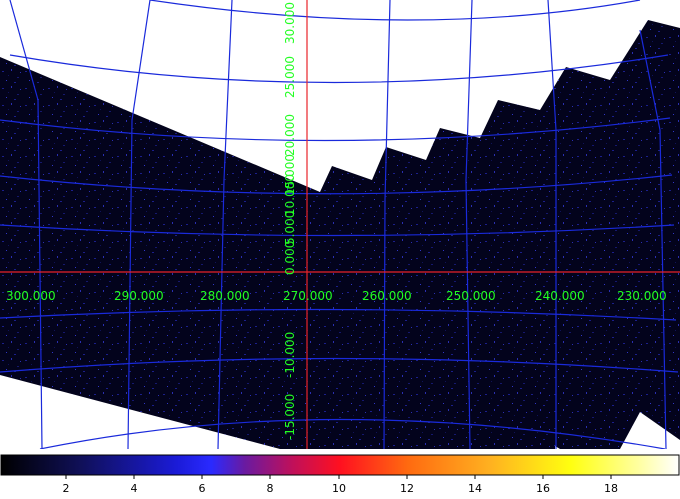 The image size is (680, 499). What do you see at coordinates (543, 488) in the screenshot?
I see `colorbar-tick-label: 16` at bounding box center [543, 488].